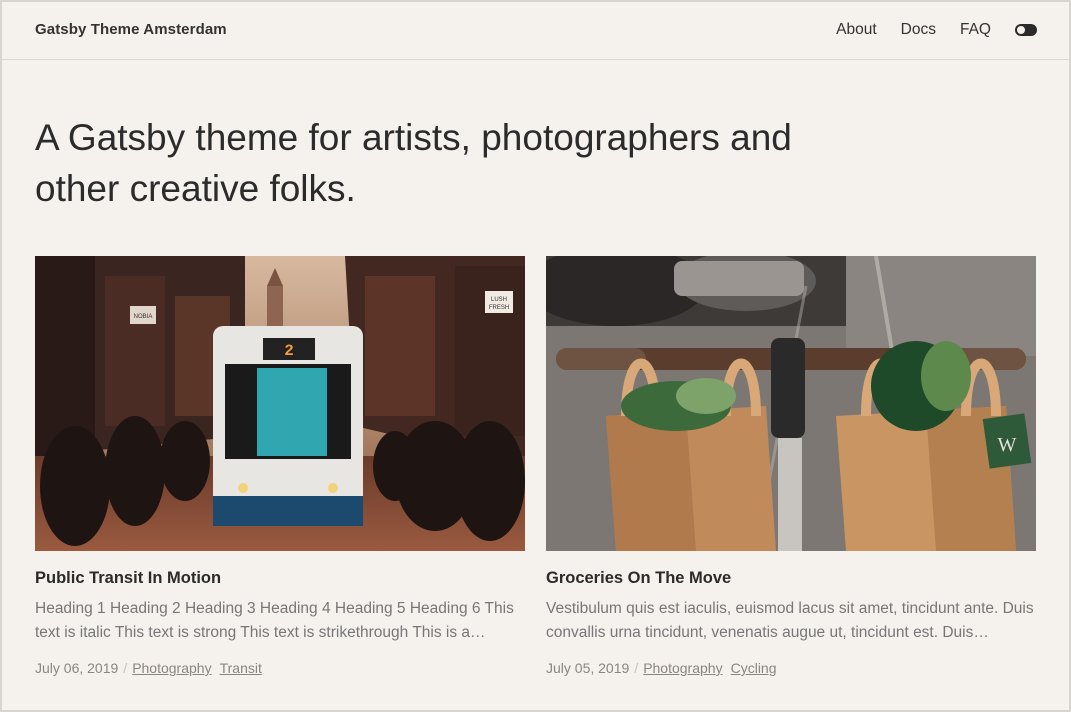  I want to click on svg-text: LUSH, so click(499, 300).